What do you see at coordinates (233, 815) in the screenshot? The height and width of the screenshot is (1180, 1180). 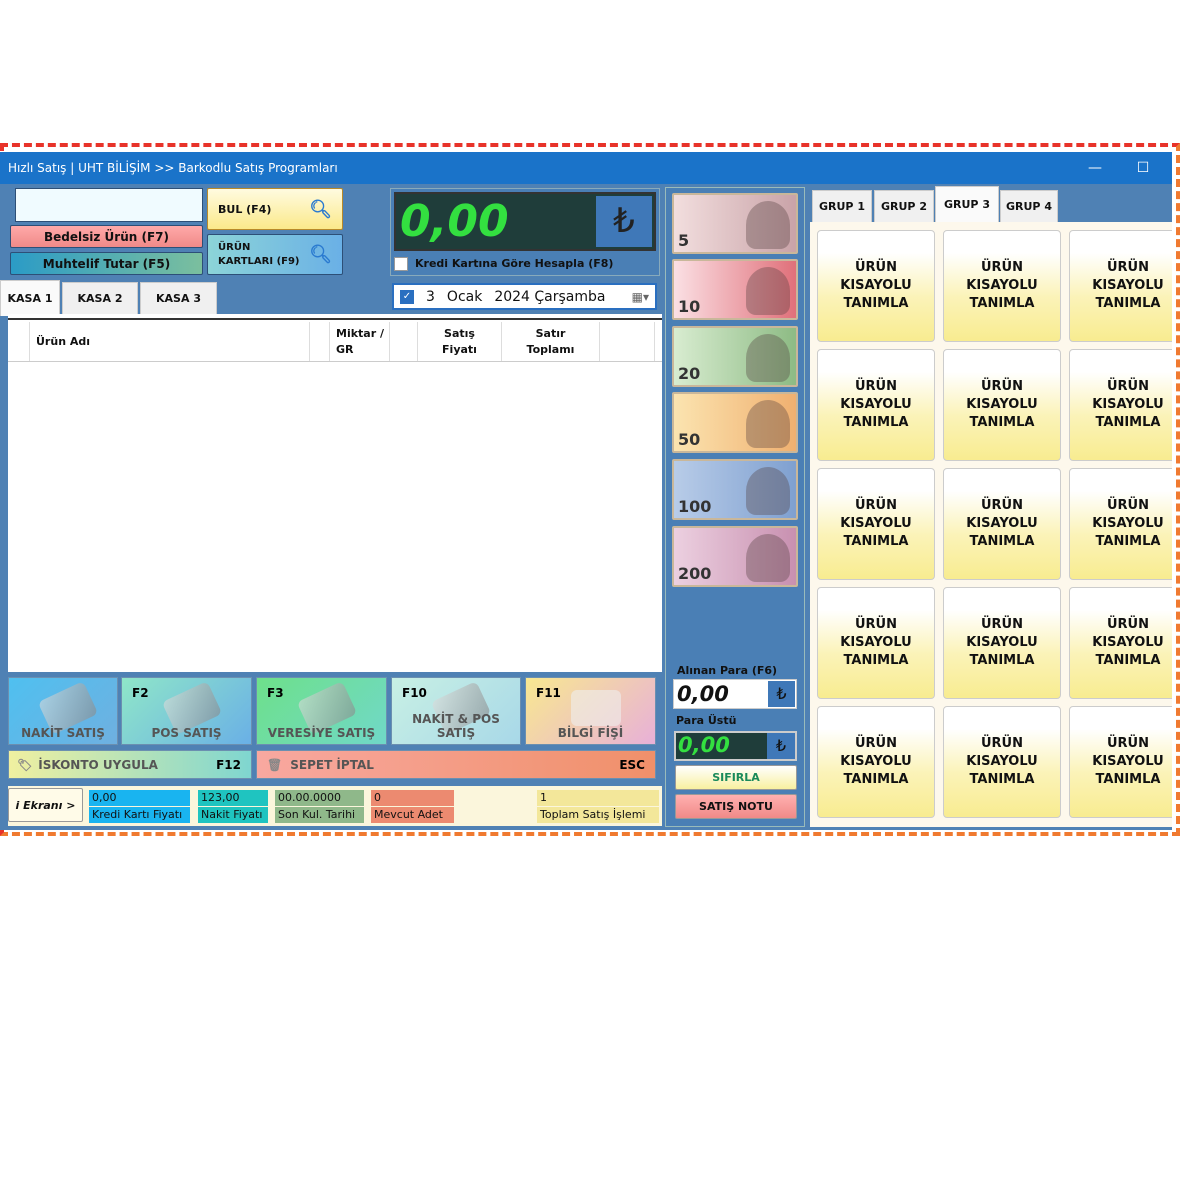 I see `cash-price-label: Nakit Fiyatı` at bounding box center [233, 815].